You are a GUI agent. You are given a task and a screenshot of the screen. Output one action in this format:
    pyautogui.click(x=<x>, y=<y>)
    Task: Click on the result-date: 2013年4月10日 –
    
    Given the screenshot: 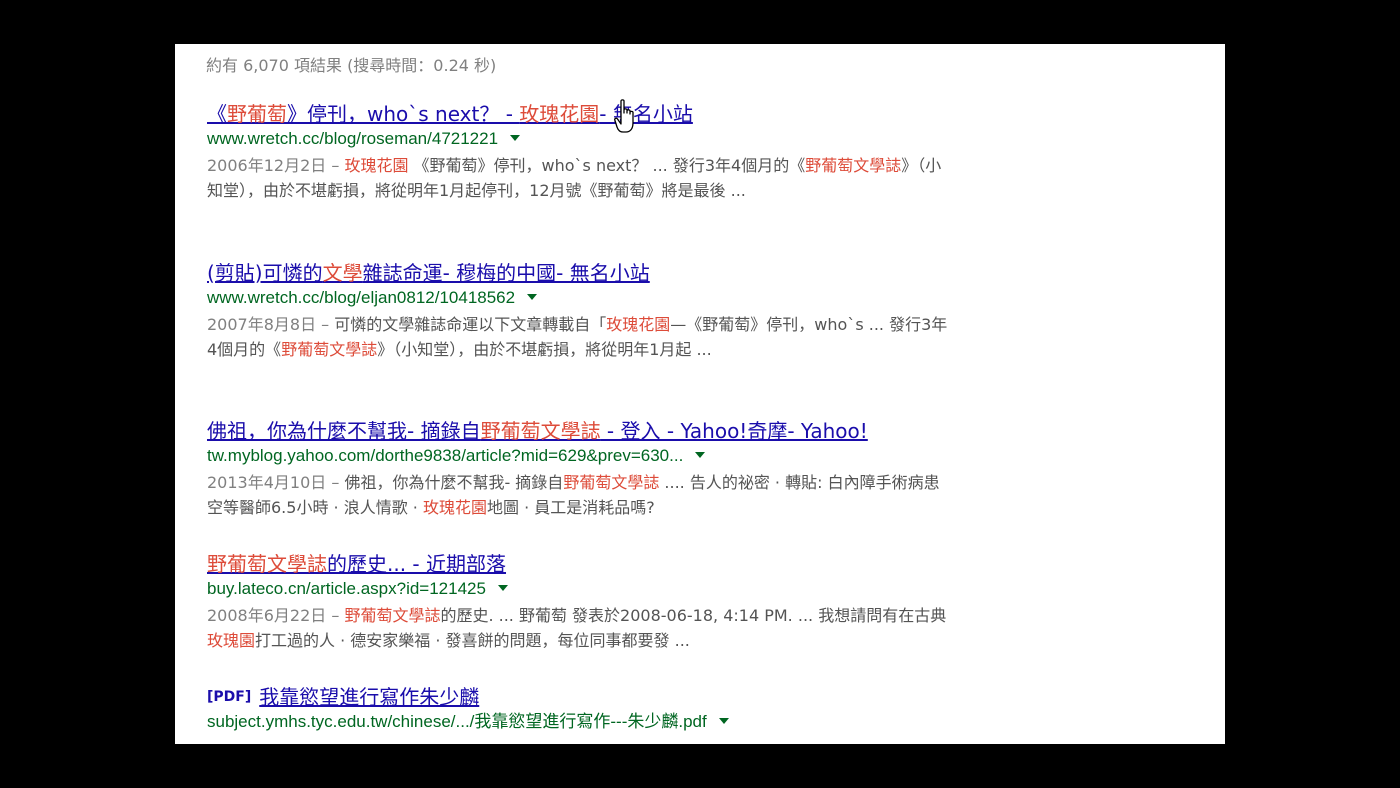 What is the action you would take?
    pyautogui.click(x=276, y=482)
    